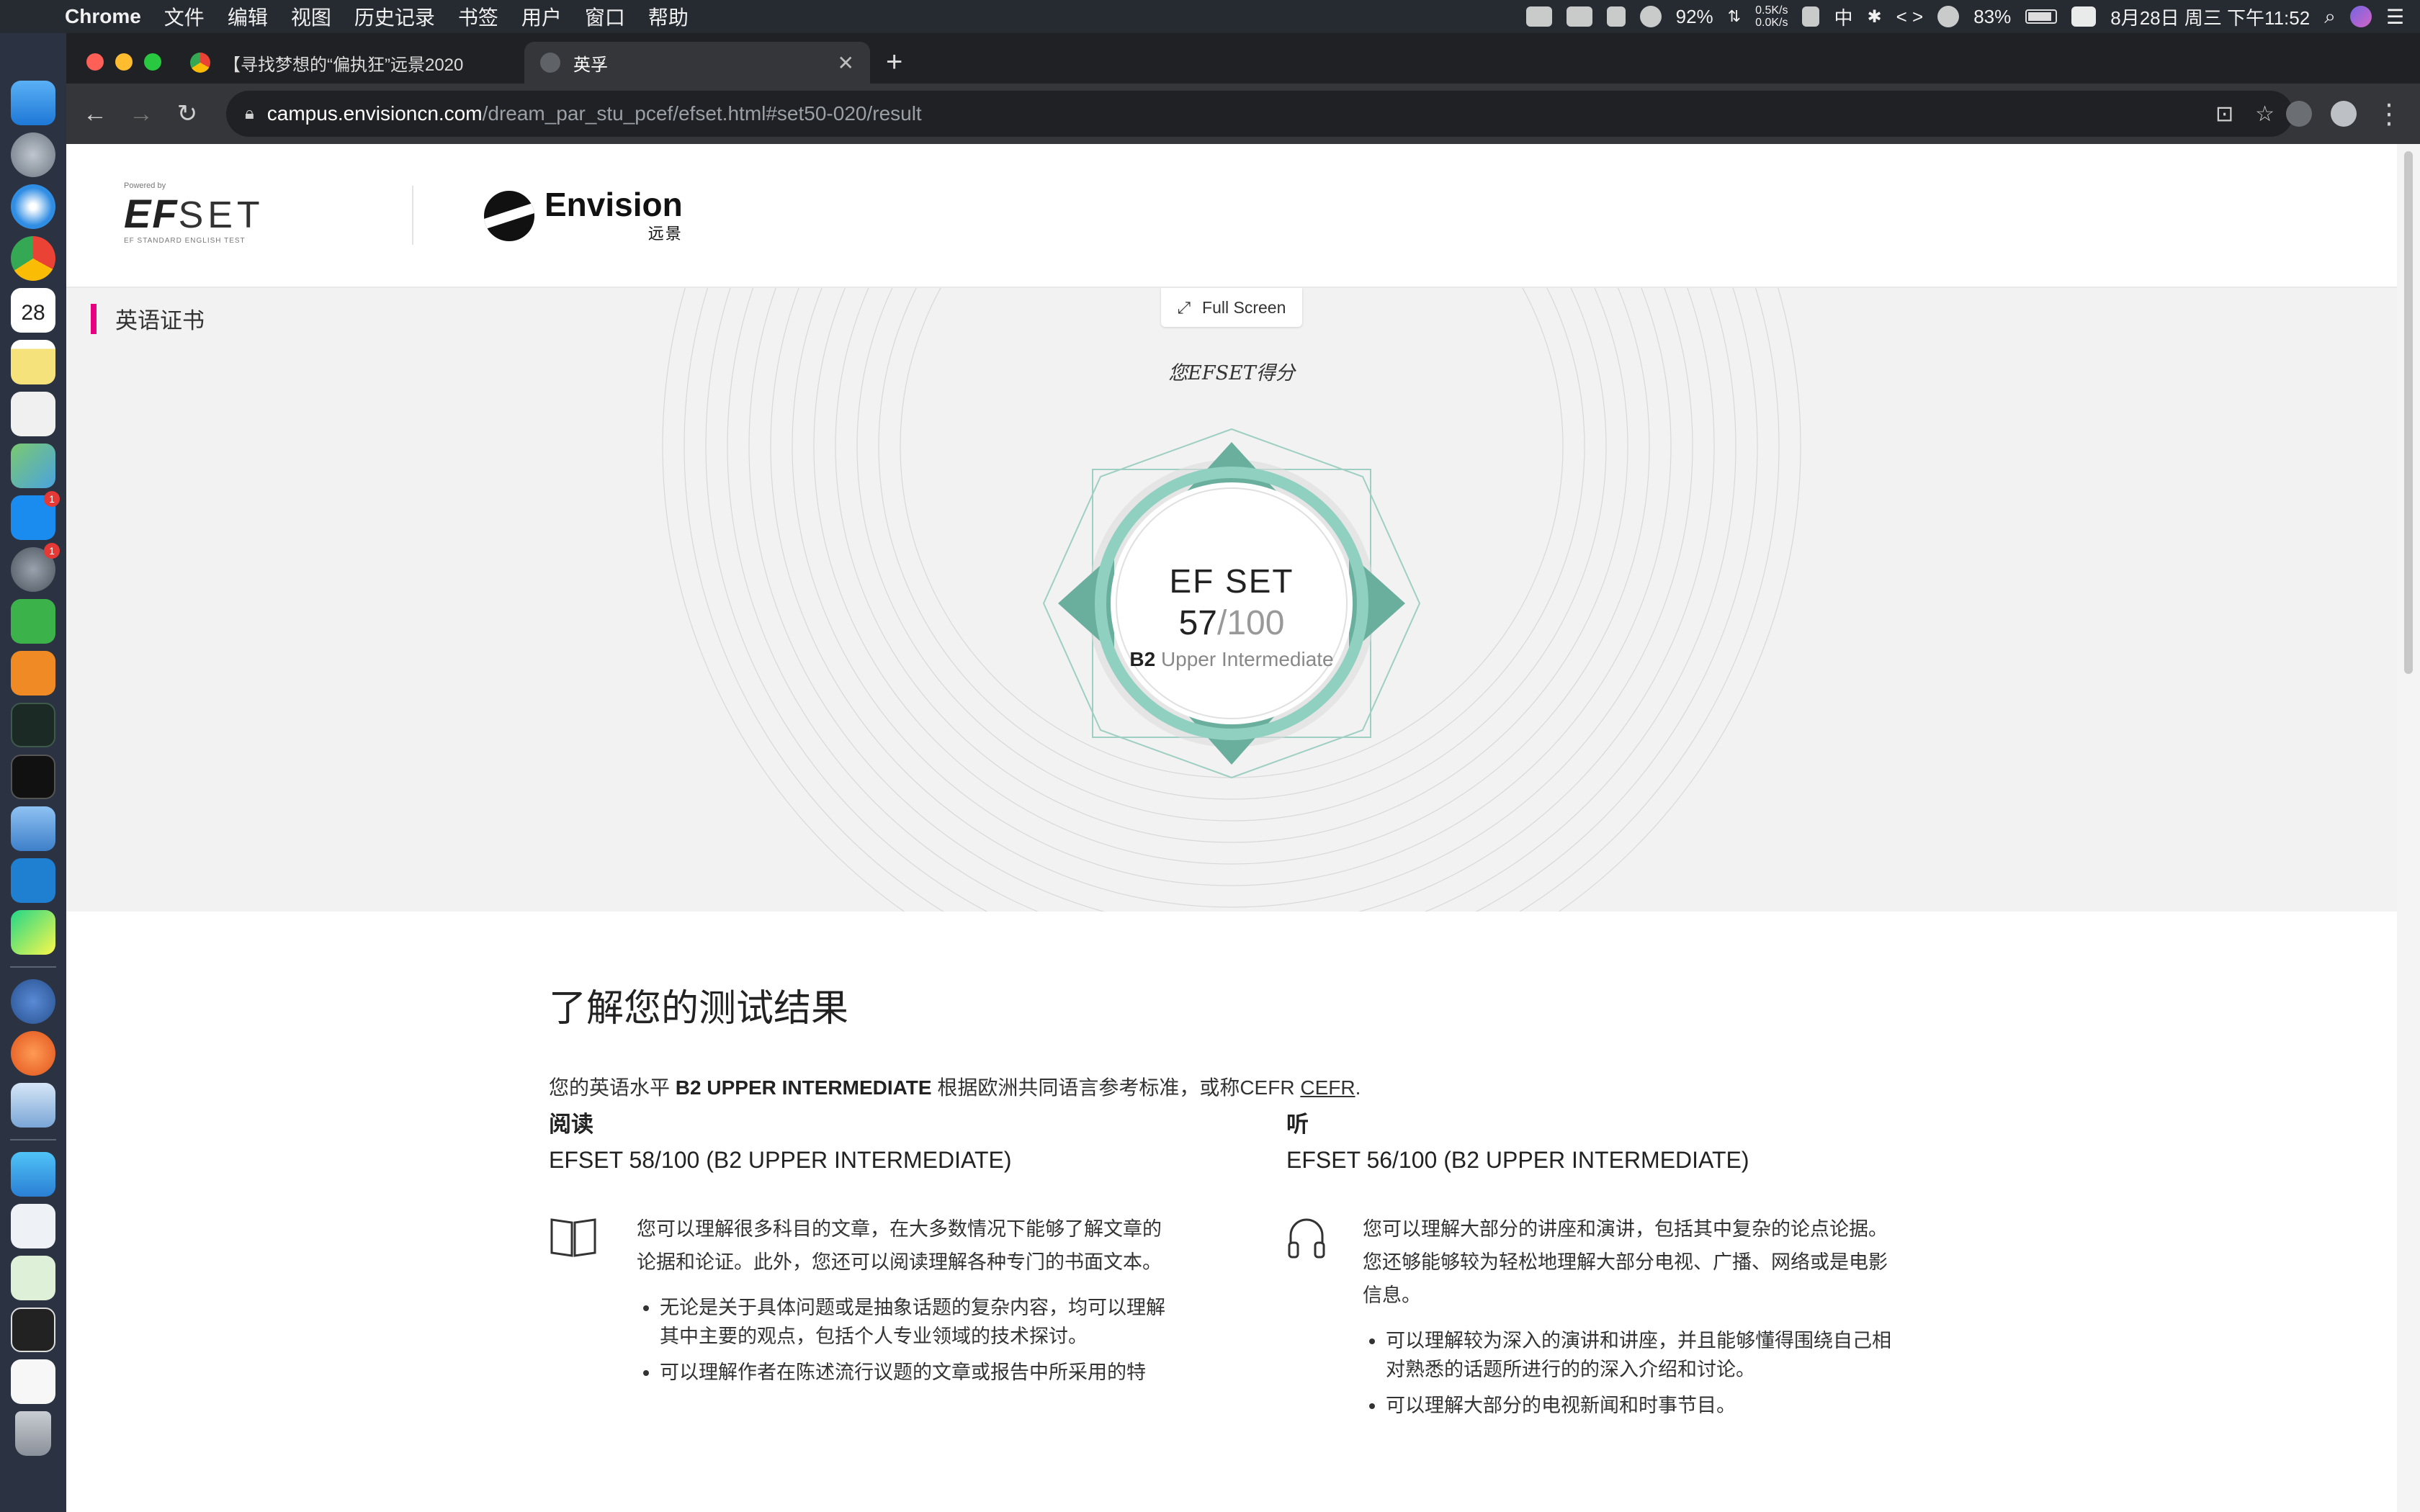 The height and width of the screenshot is (1512, 2420). What do you see at coordinates (33, 673) in the screenshot?
I see `sublime-text-icon` at bounding box center [33, 673].